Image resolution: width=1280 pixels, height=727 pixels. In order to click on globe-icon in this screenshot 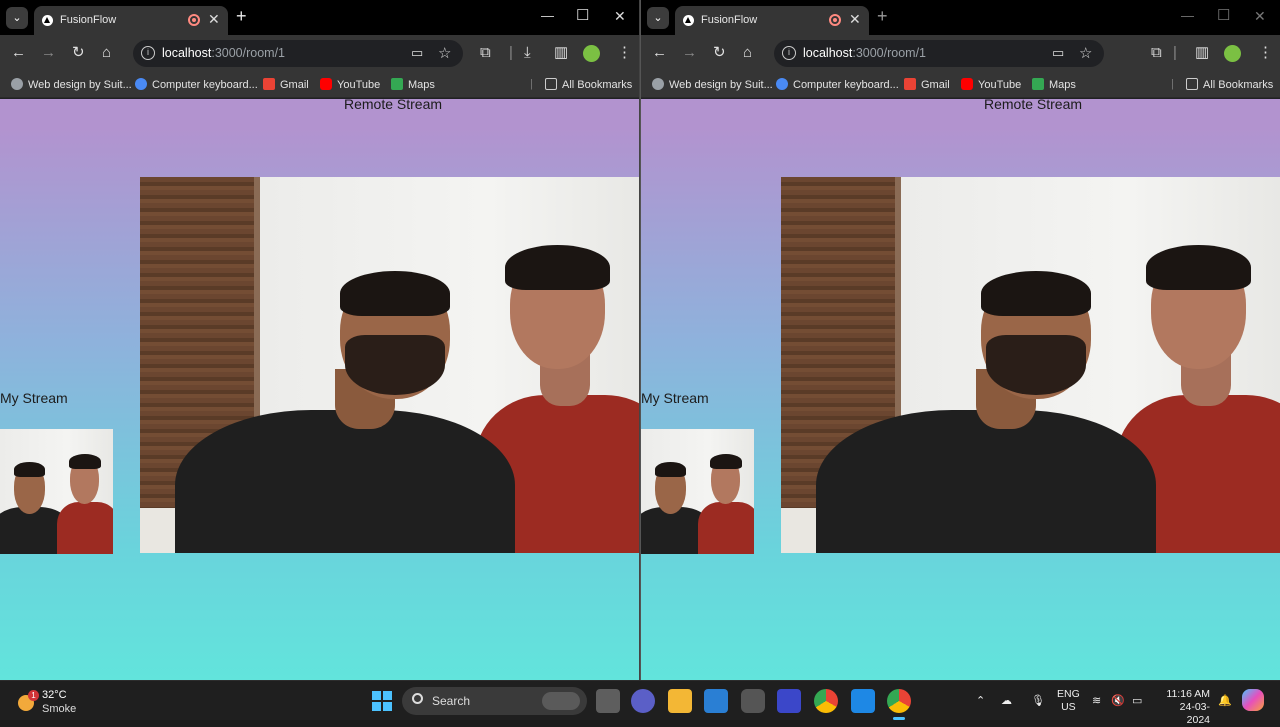, I will do `click(658, 84)`.